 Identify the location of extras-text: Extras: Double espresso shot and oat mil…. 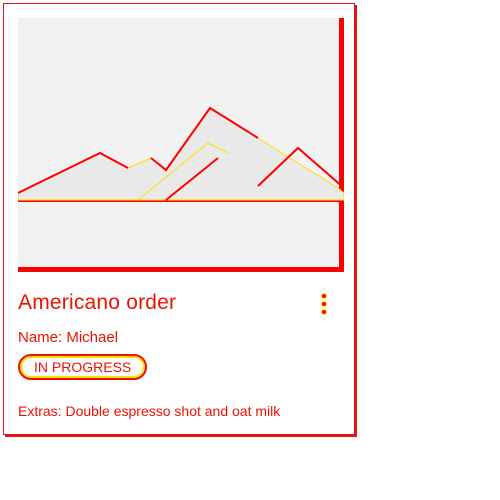
(149, 411).